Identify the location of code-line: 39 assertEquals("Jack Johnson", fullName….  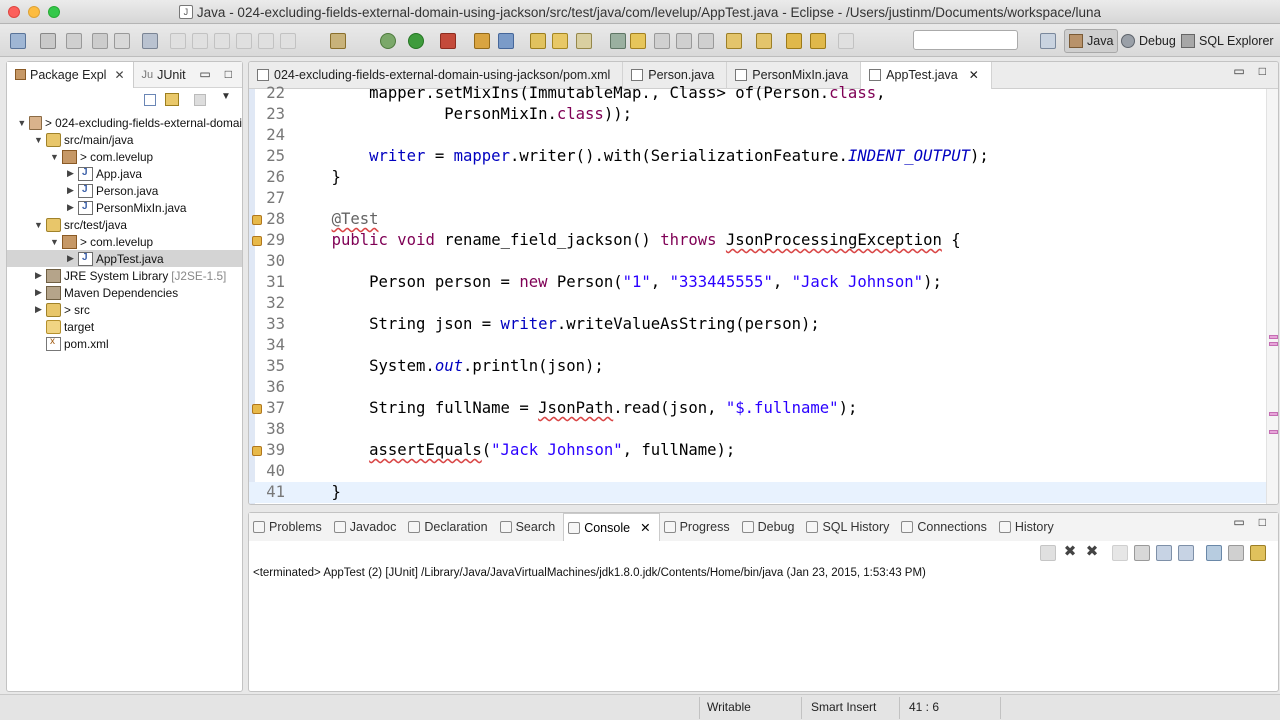
(757, 450).